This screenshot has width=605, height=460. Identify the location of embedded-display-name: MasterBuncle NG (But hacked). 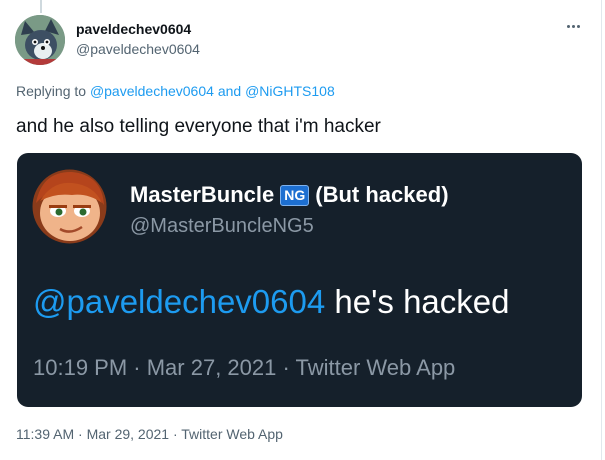
(289, 195).